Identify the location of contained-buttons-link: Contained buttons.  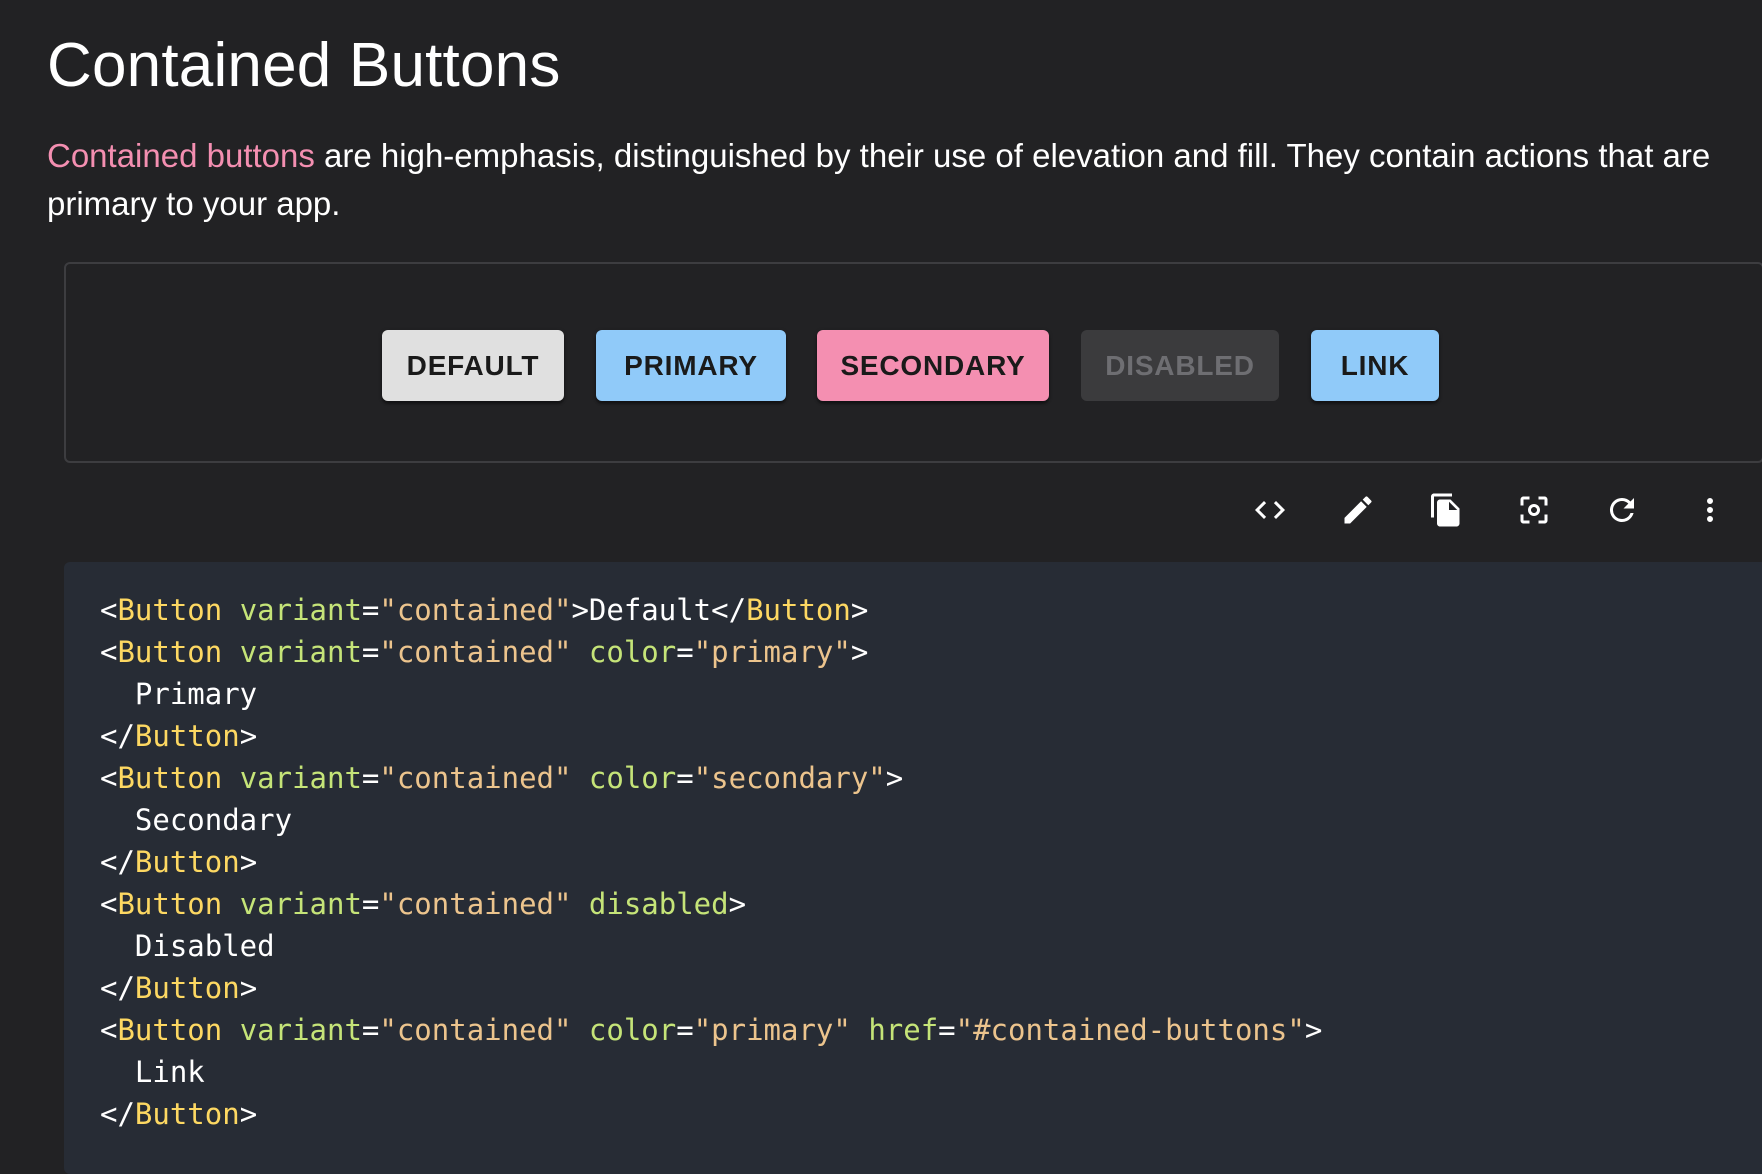
(181, 155).